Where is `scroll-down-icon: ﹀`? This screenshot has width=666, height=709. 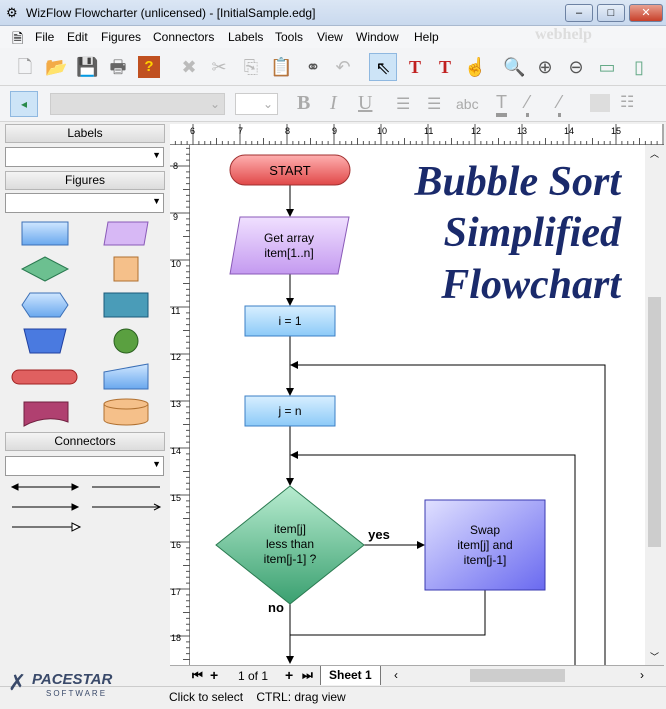
scroll-down-icon: ﹀ is located at coordinates (654, 656).